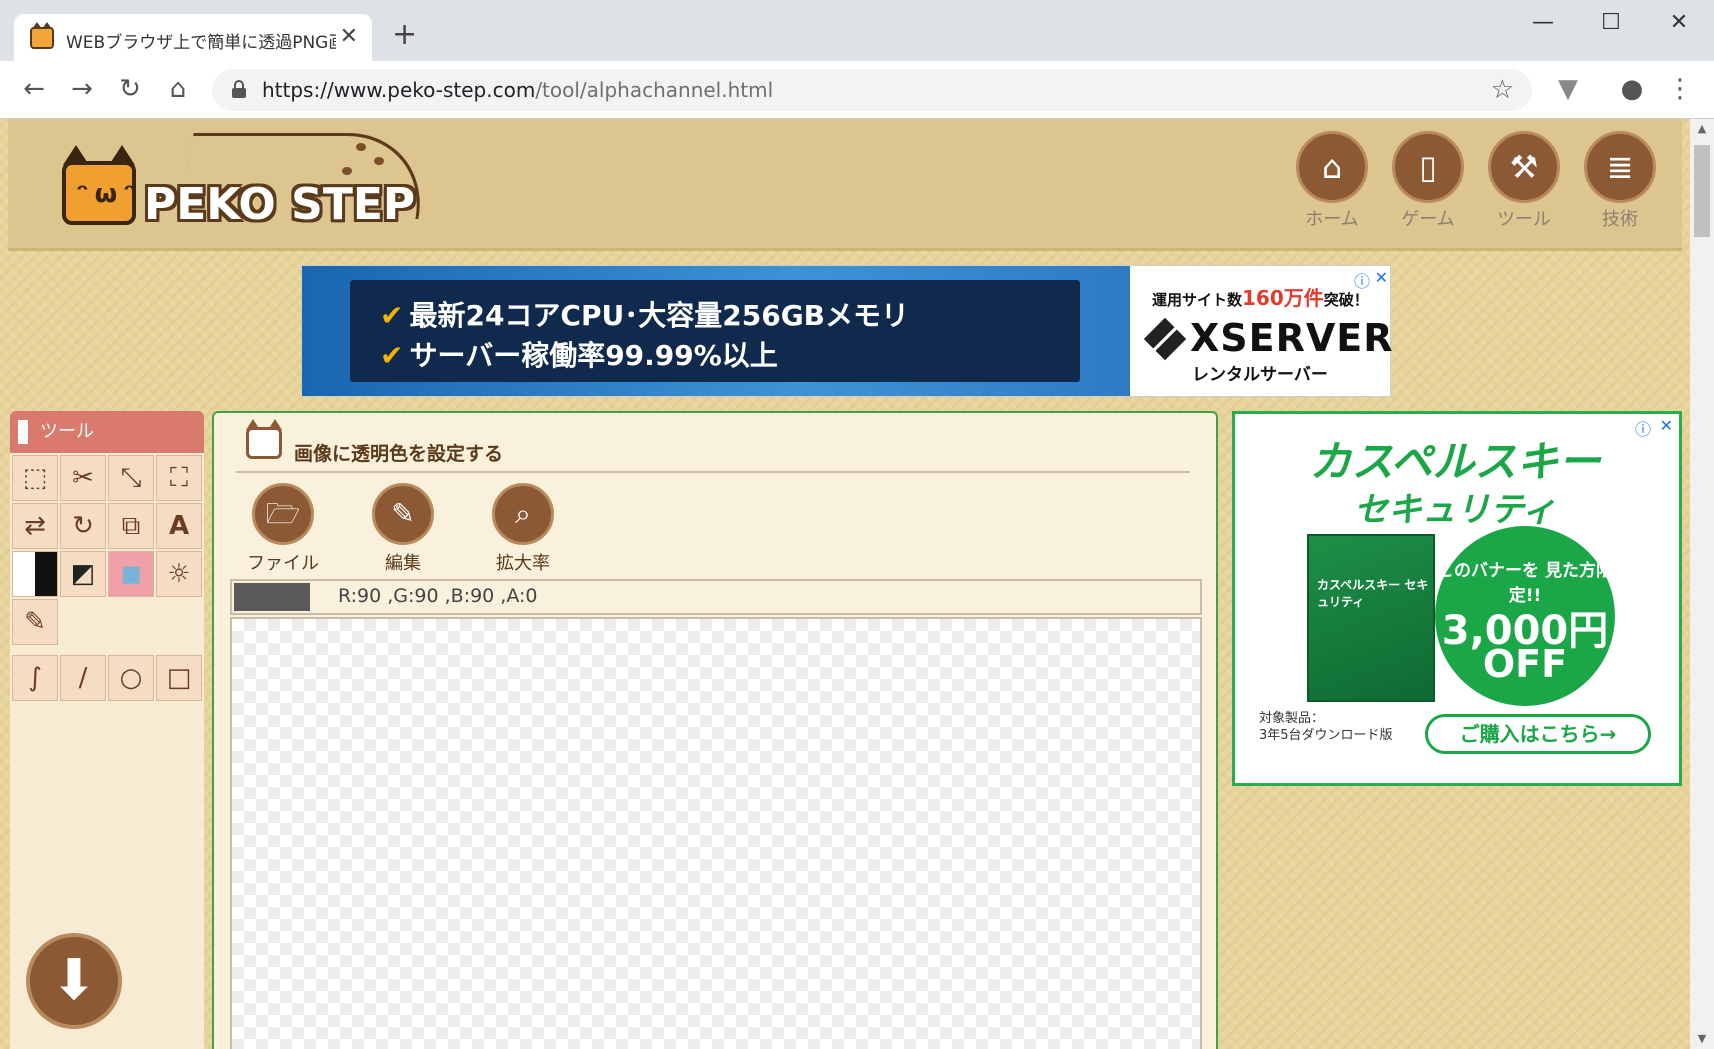 The image size is (1714, 1049). What do you see at coordinates (1702, 191) in the screenshot?
I see `scrollbar-thumb` at bounding box center [1702, 191].